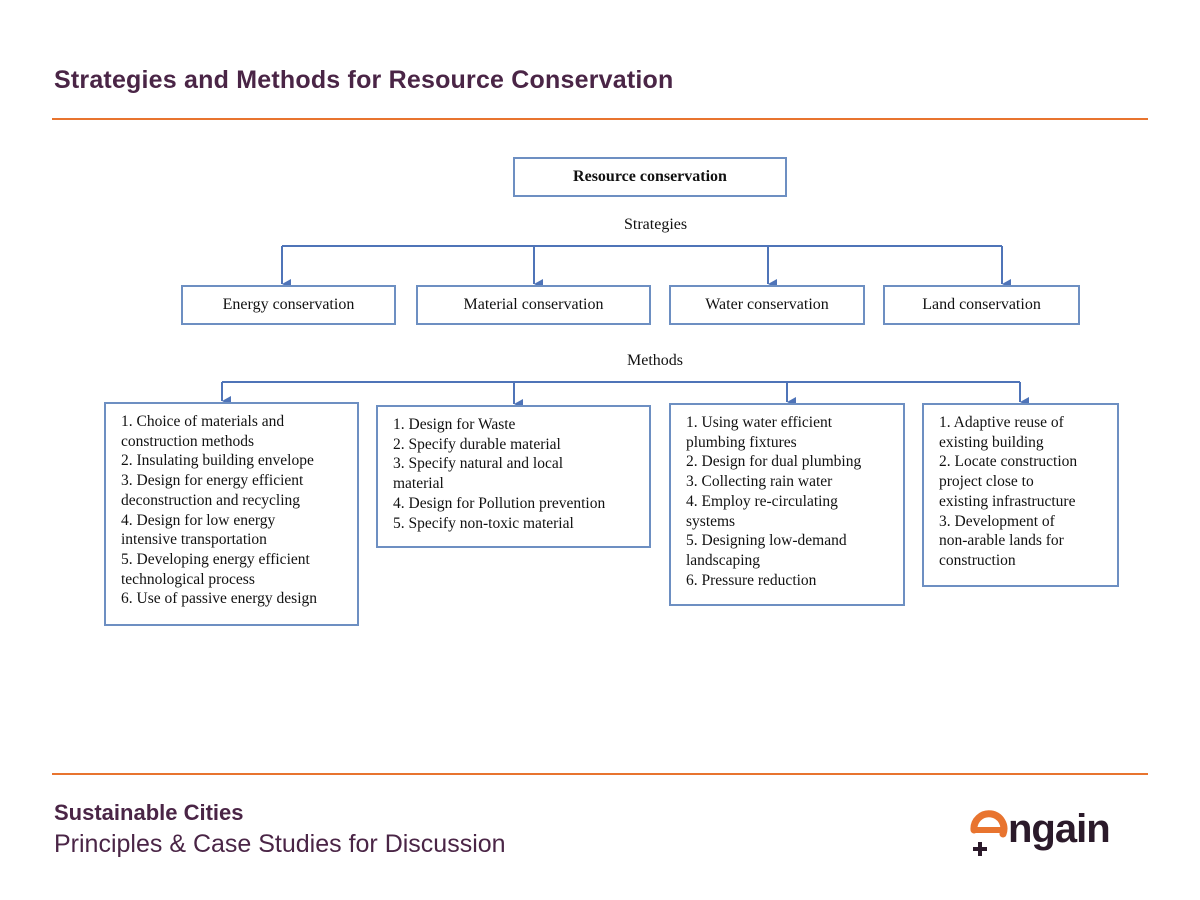  I want to click on method-item: project close to, so click(986, 482).